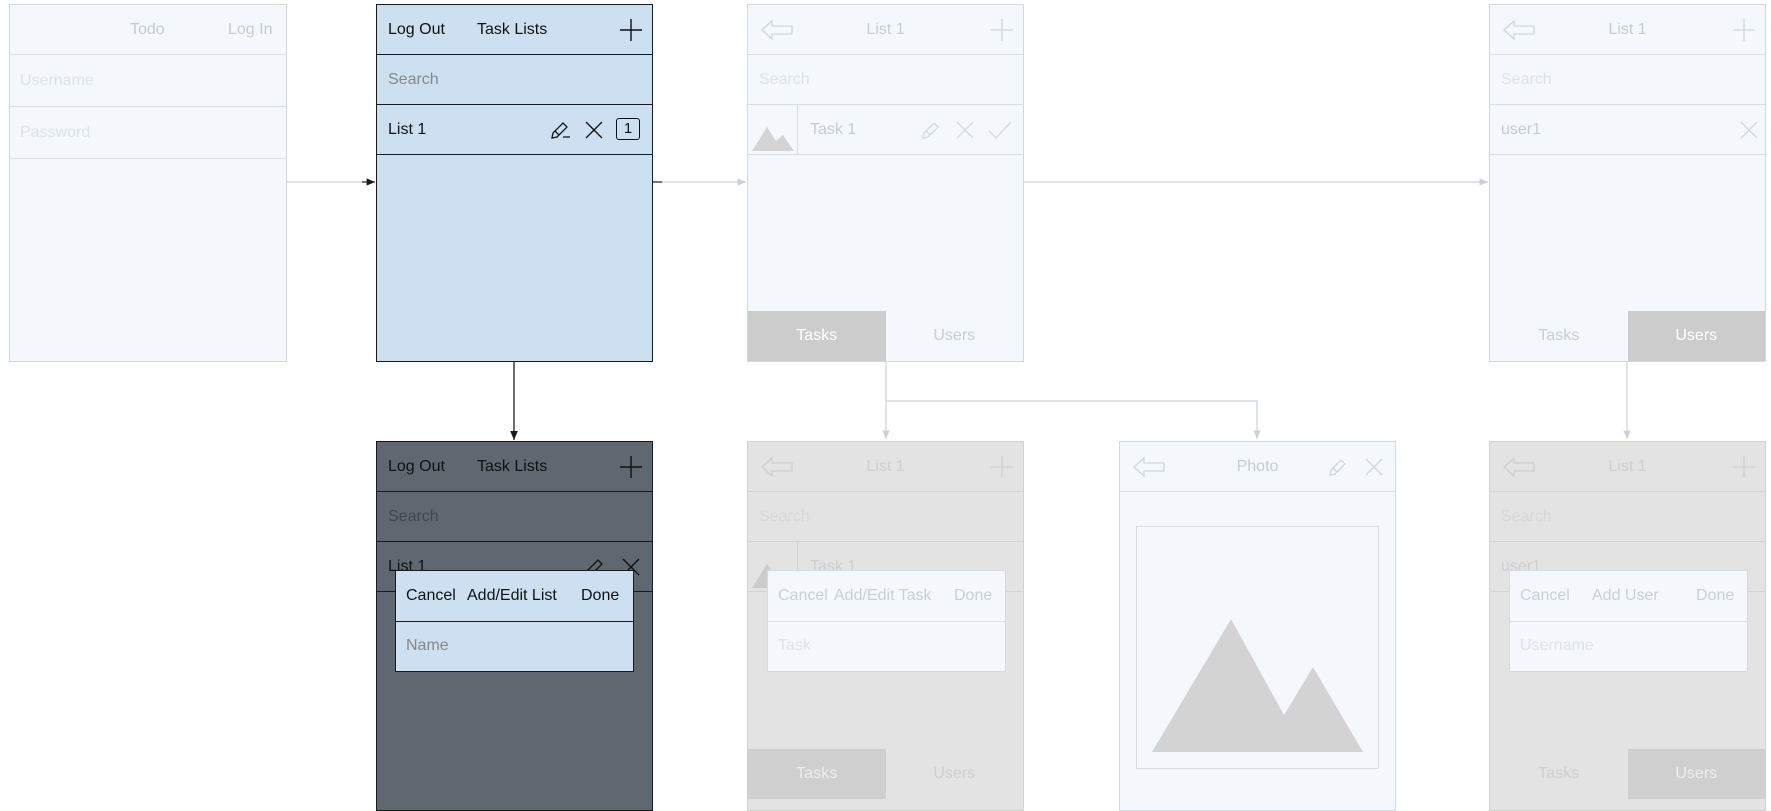  What do you see at coordinates (886, 621) in the screenshot?
I see `add-edit-task-dialog: Cancel Add/Edit Task Done Task` at bounding box center [886, 621].